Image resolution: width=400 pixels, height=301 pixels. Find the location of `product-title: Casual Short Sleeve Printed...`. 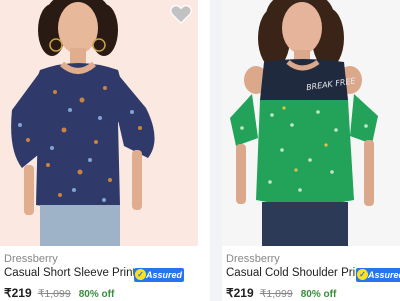

product-title: Casual Short Sleeve Printed... is located at coordinates (69, 273).